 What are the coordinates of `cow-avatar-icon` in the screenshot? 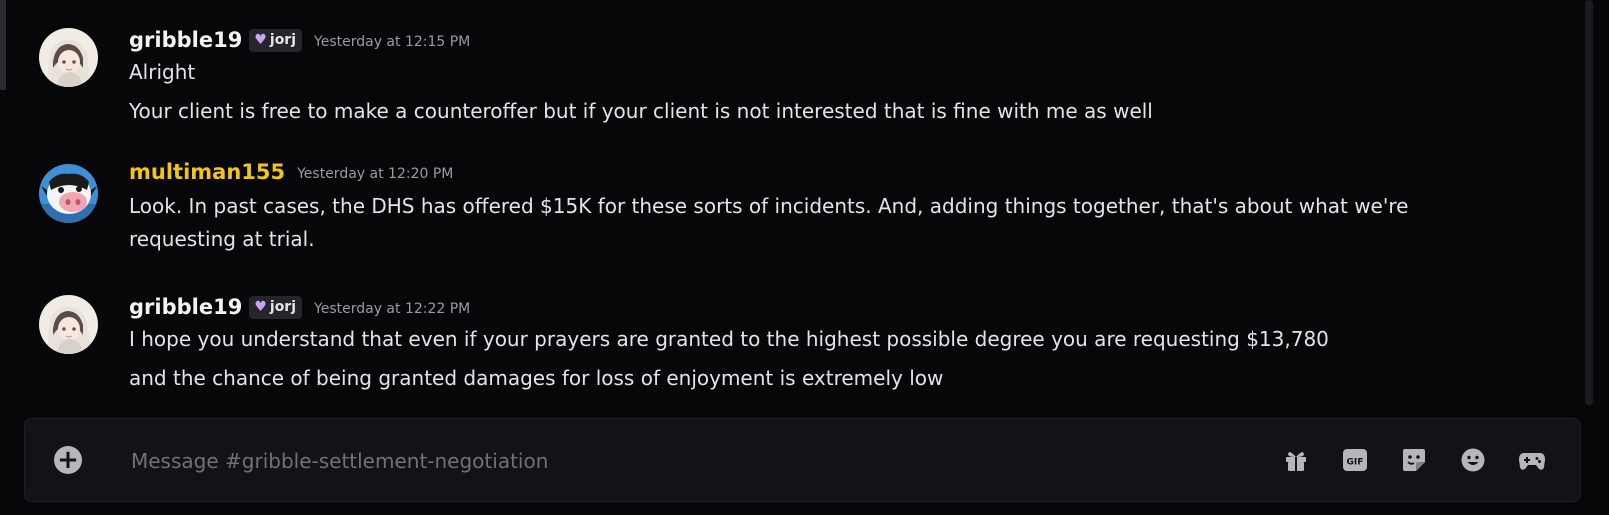 It's located at (68, 193).